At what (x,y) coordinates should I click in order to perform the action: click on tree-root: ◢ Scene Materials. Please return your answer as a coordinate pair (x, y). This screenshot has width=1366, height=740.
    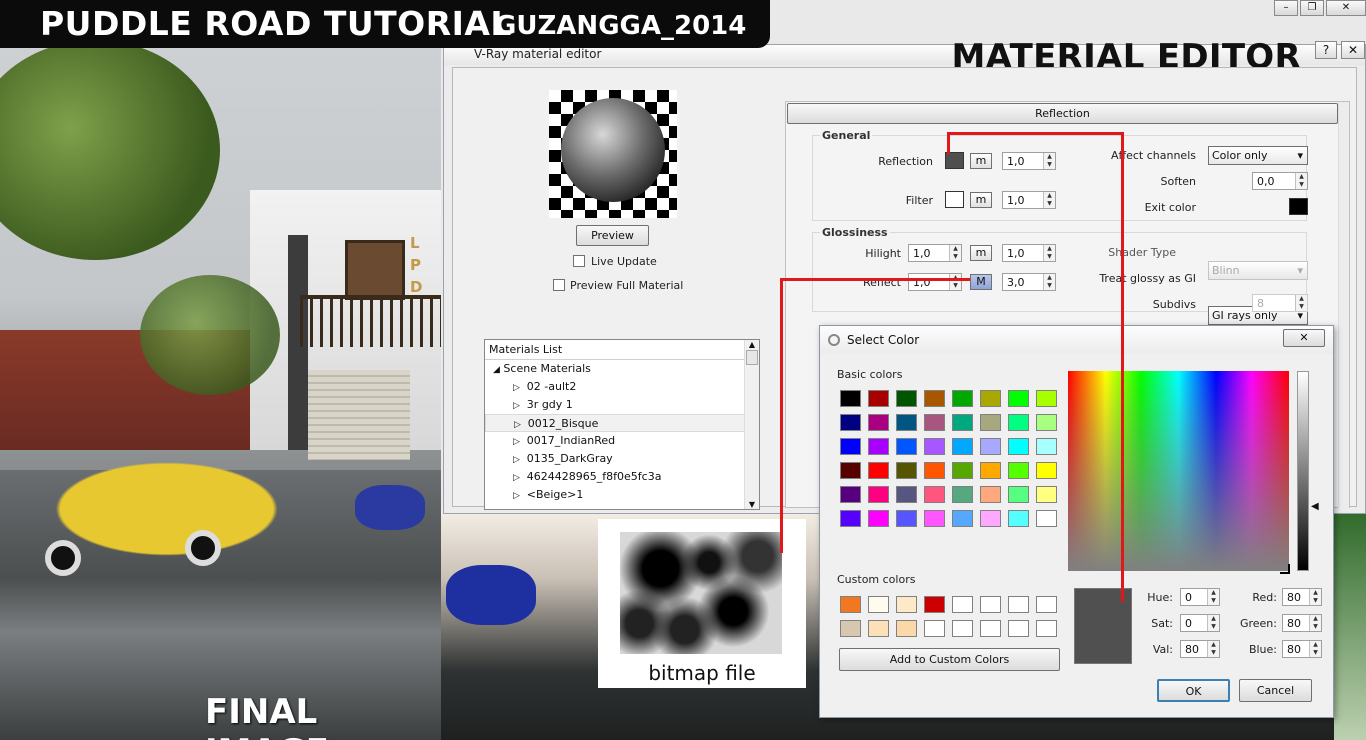
    Looking at the image, I should click on (622, 369).